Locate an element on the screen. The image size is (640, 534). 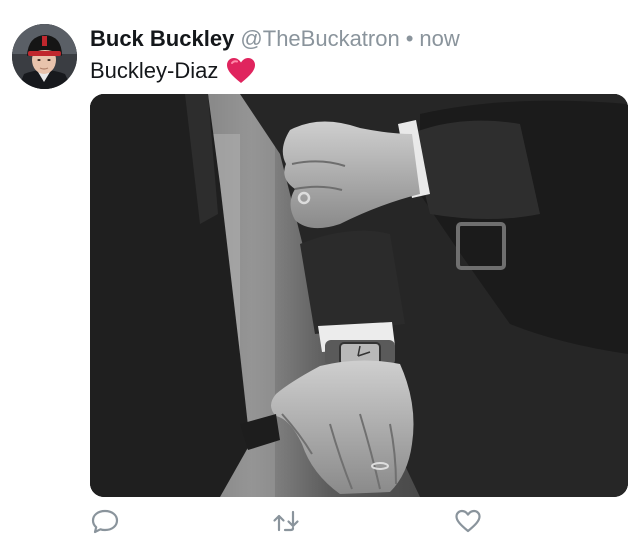
tweet-text-line: Buckley-Diaz is located at coordinates (173, 71).